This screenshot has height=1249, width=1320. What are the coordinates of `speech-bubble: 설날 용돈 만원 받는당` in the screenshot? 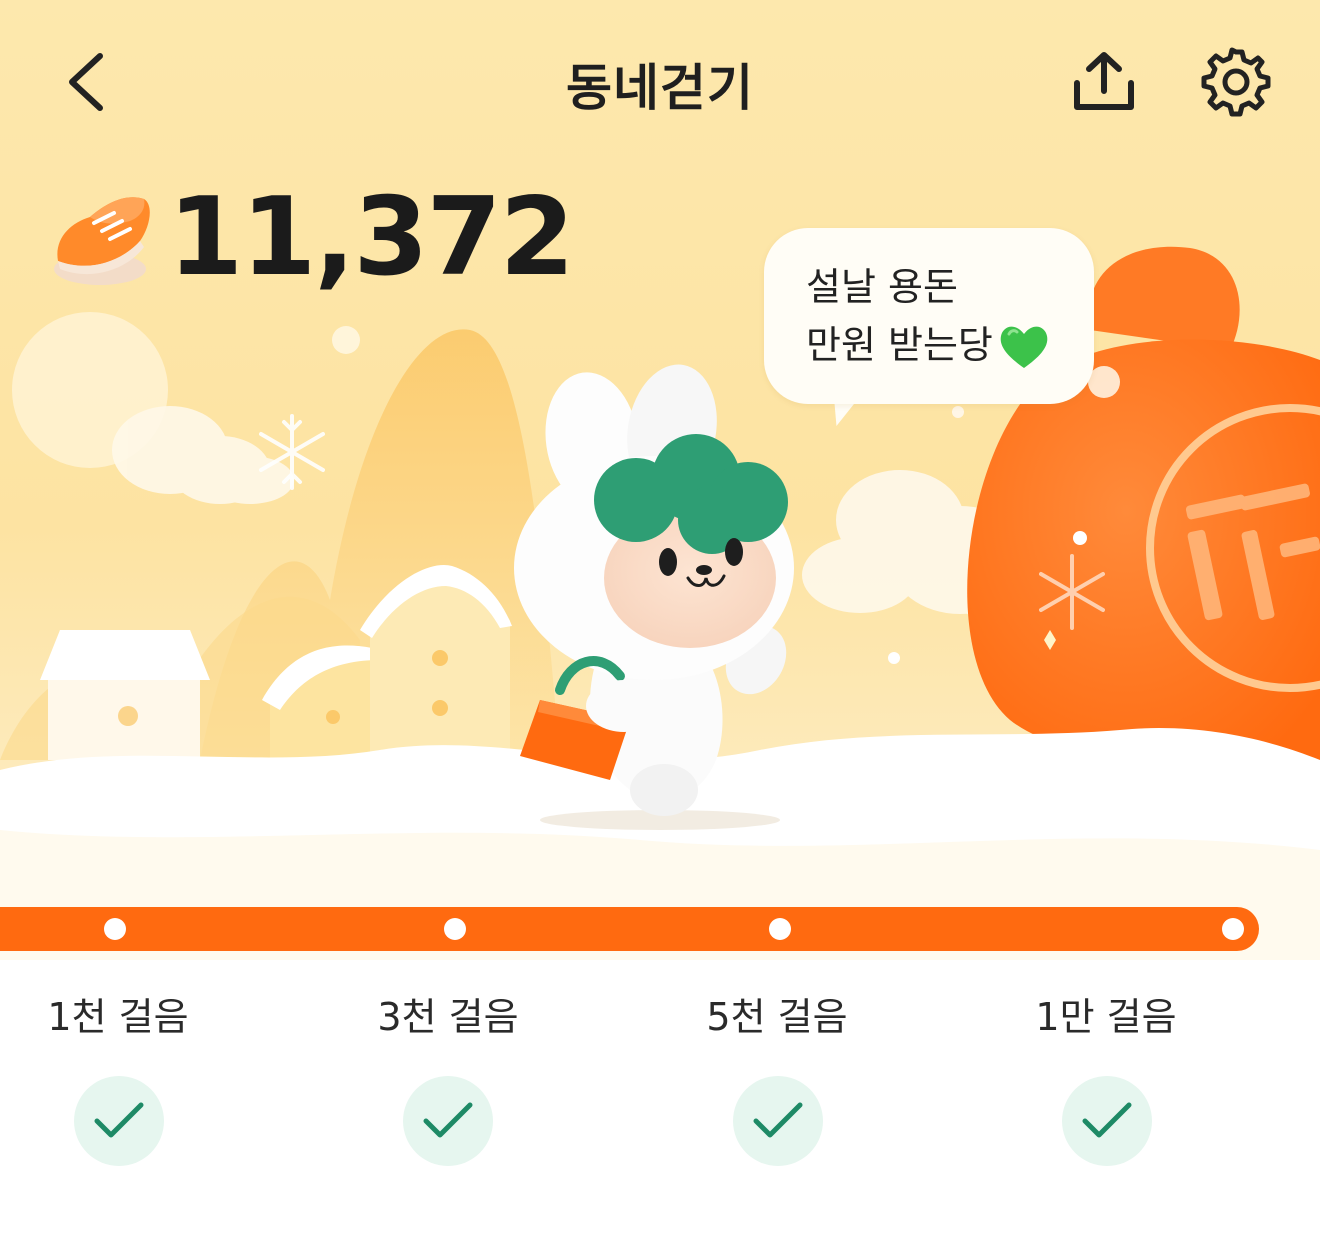 It's located at (929, 316).